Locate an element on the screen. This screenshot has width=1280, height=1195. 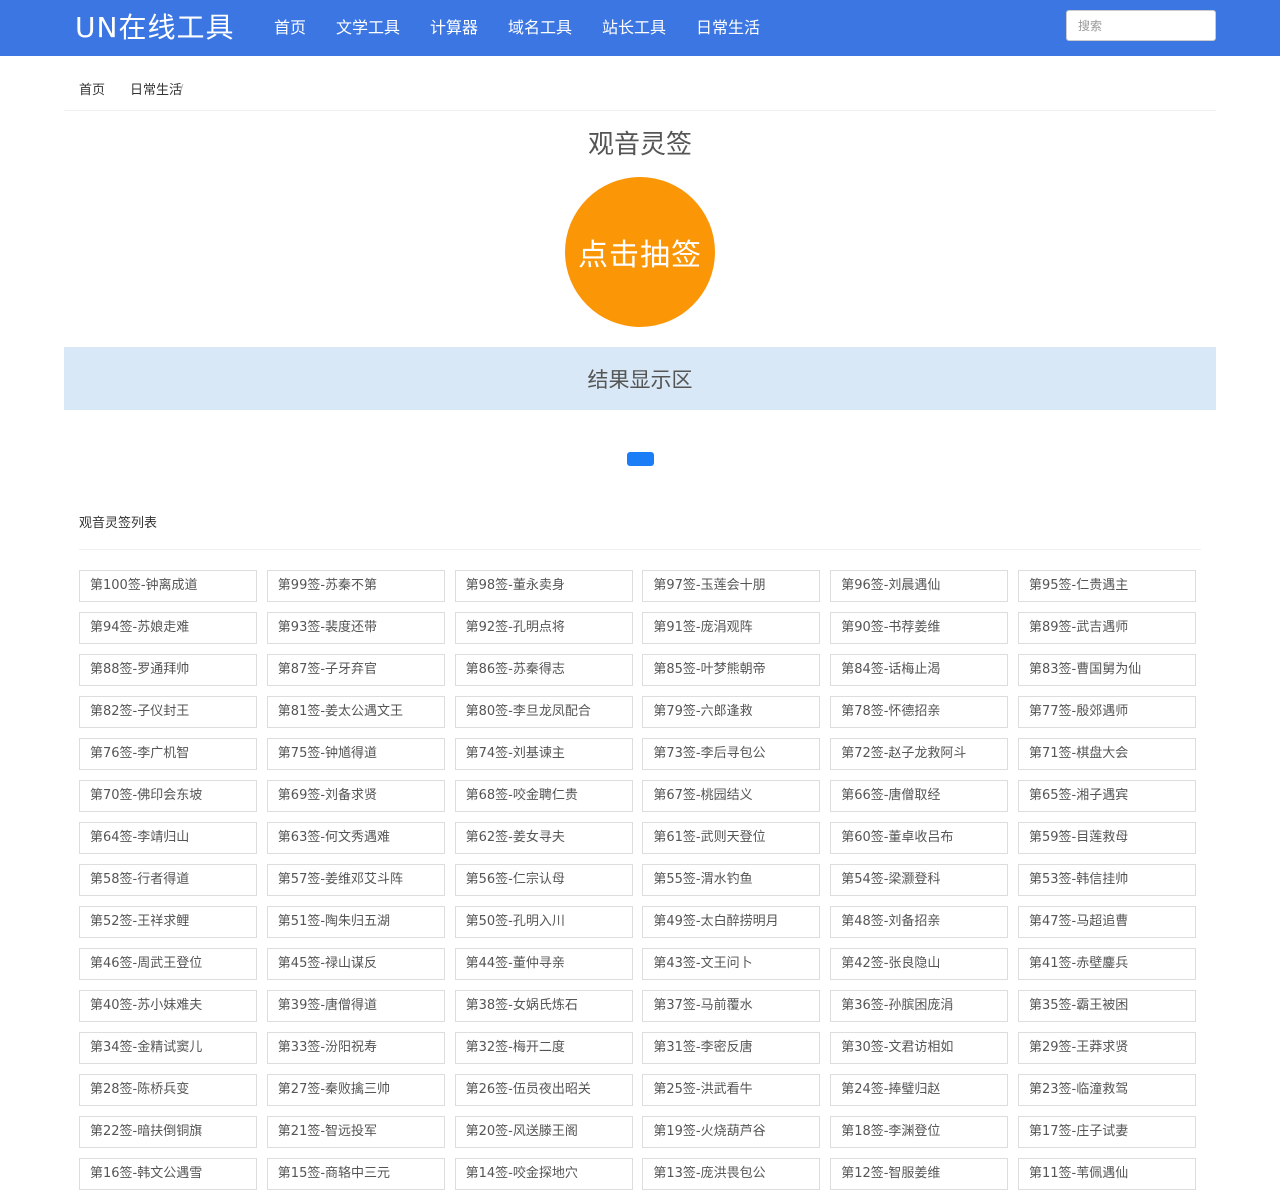
nav-domain-tools: 域名工具 is located at coordinates (540, 28).